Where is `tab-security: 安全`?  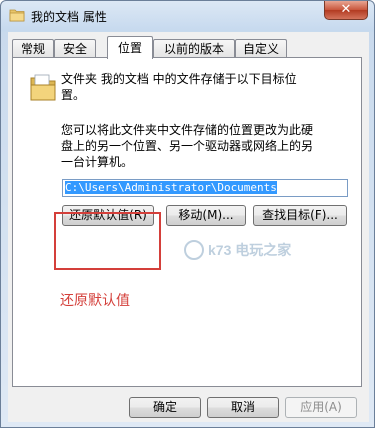 tab-security: 安全 is located at coordinates (75, 48).